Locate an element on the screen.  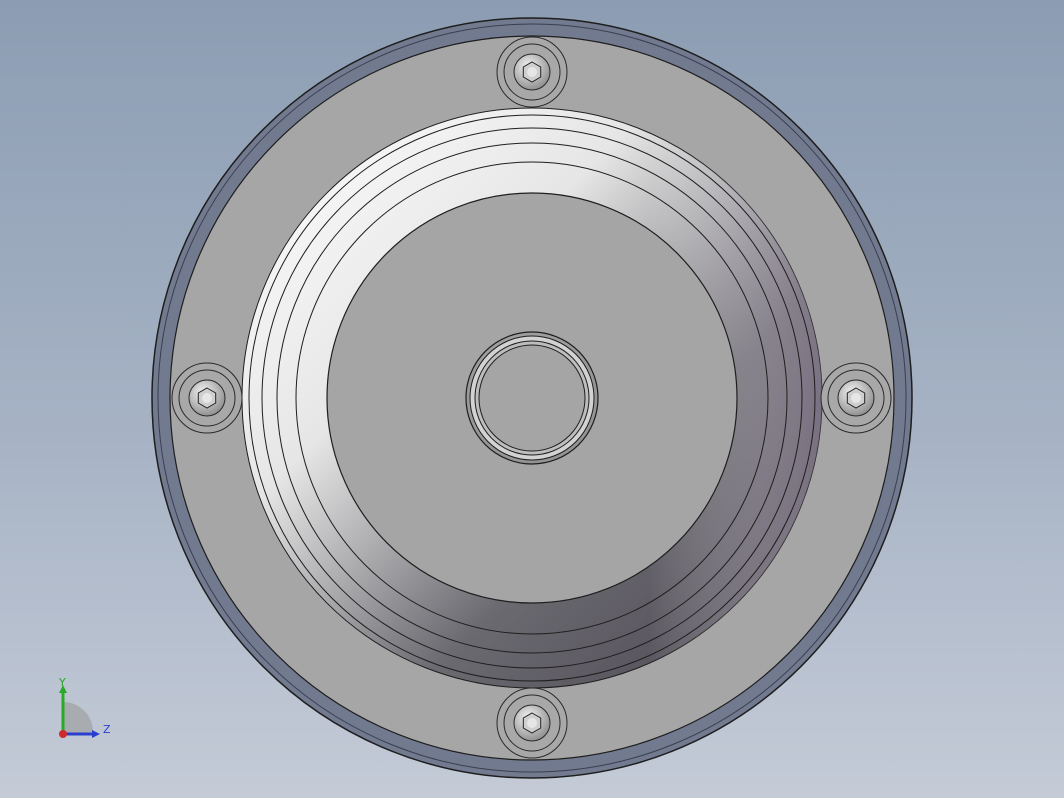
bolt-top is located at coordinates (532, 72).